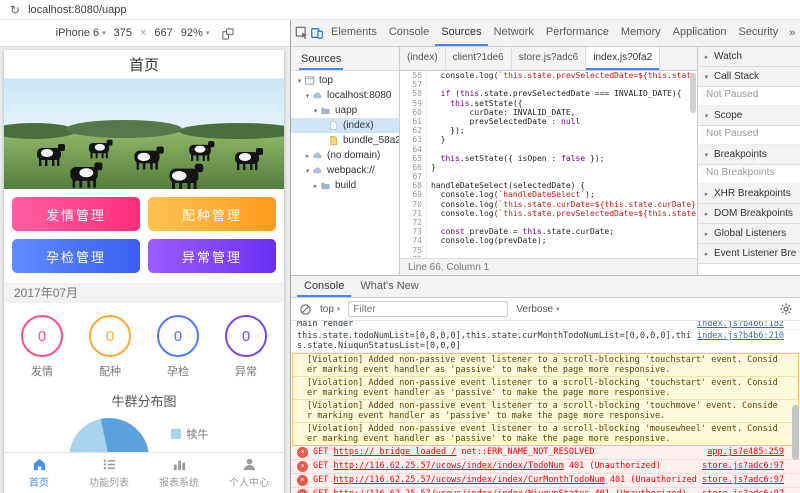 The image size is (800, 493). Describe the element at coordinates (389, 286) in the screenshot. I see `console-drawer-tab-what-s-new: What's New` at that location.